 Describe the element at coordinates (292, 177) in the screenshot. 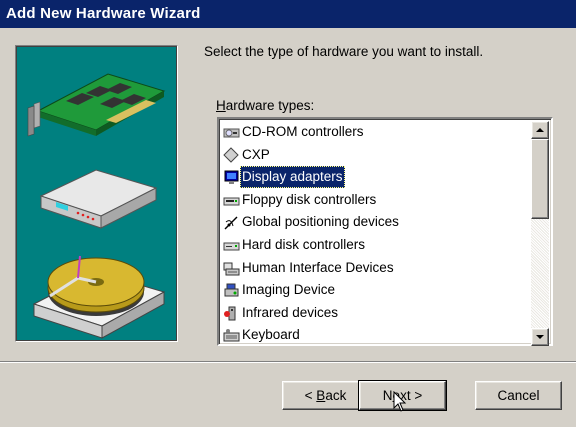

I see `hardware-type-item-label: Display adapters` at that location.